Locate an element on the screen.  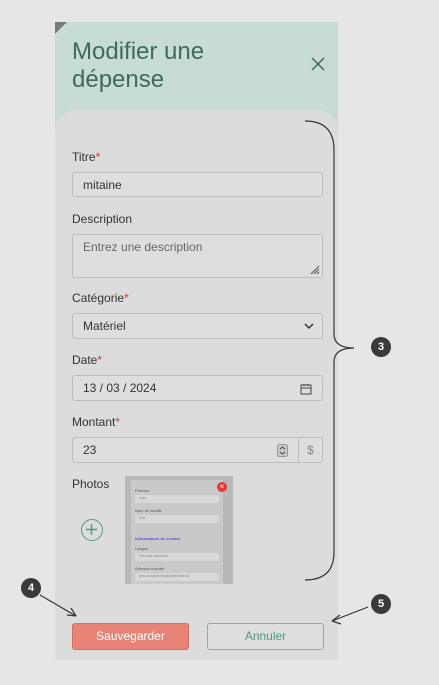
annotation-marker-5: 5 is located at coordinates (381, 604).